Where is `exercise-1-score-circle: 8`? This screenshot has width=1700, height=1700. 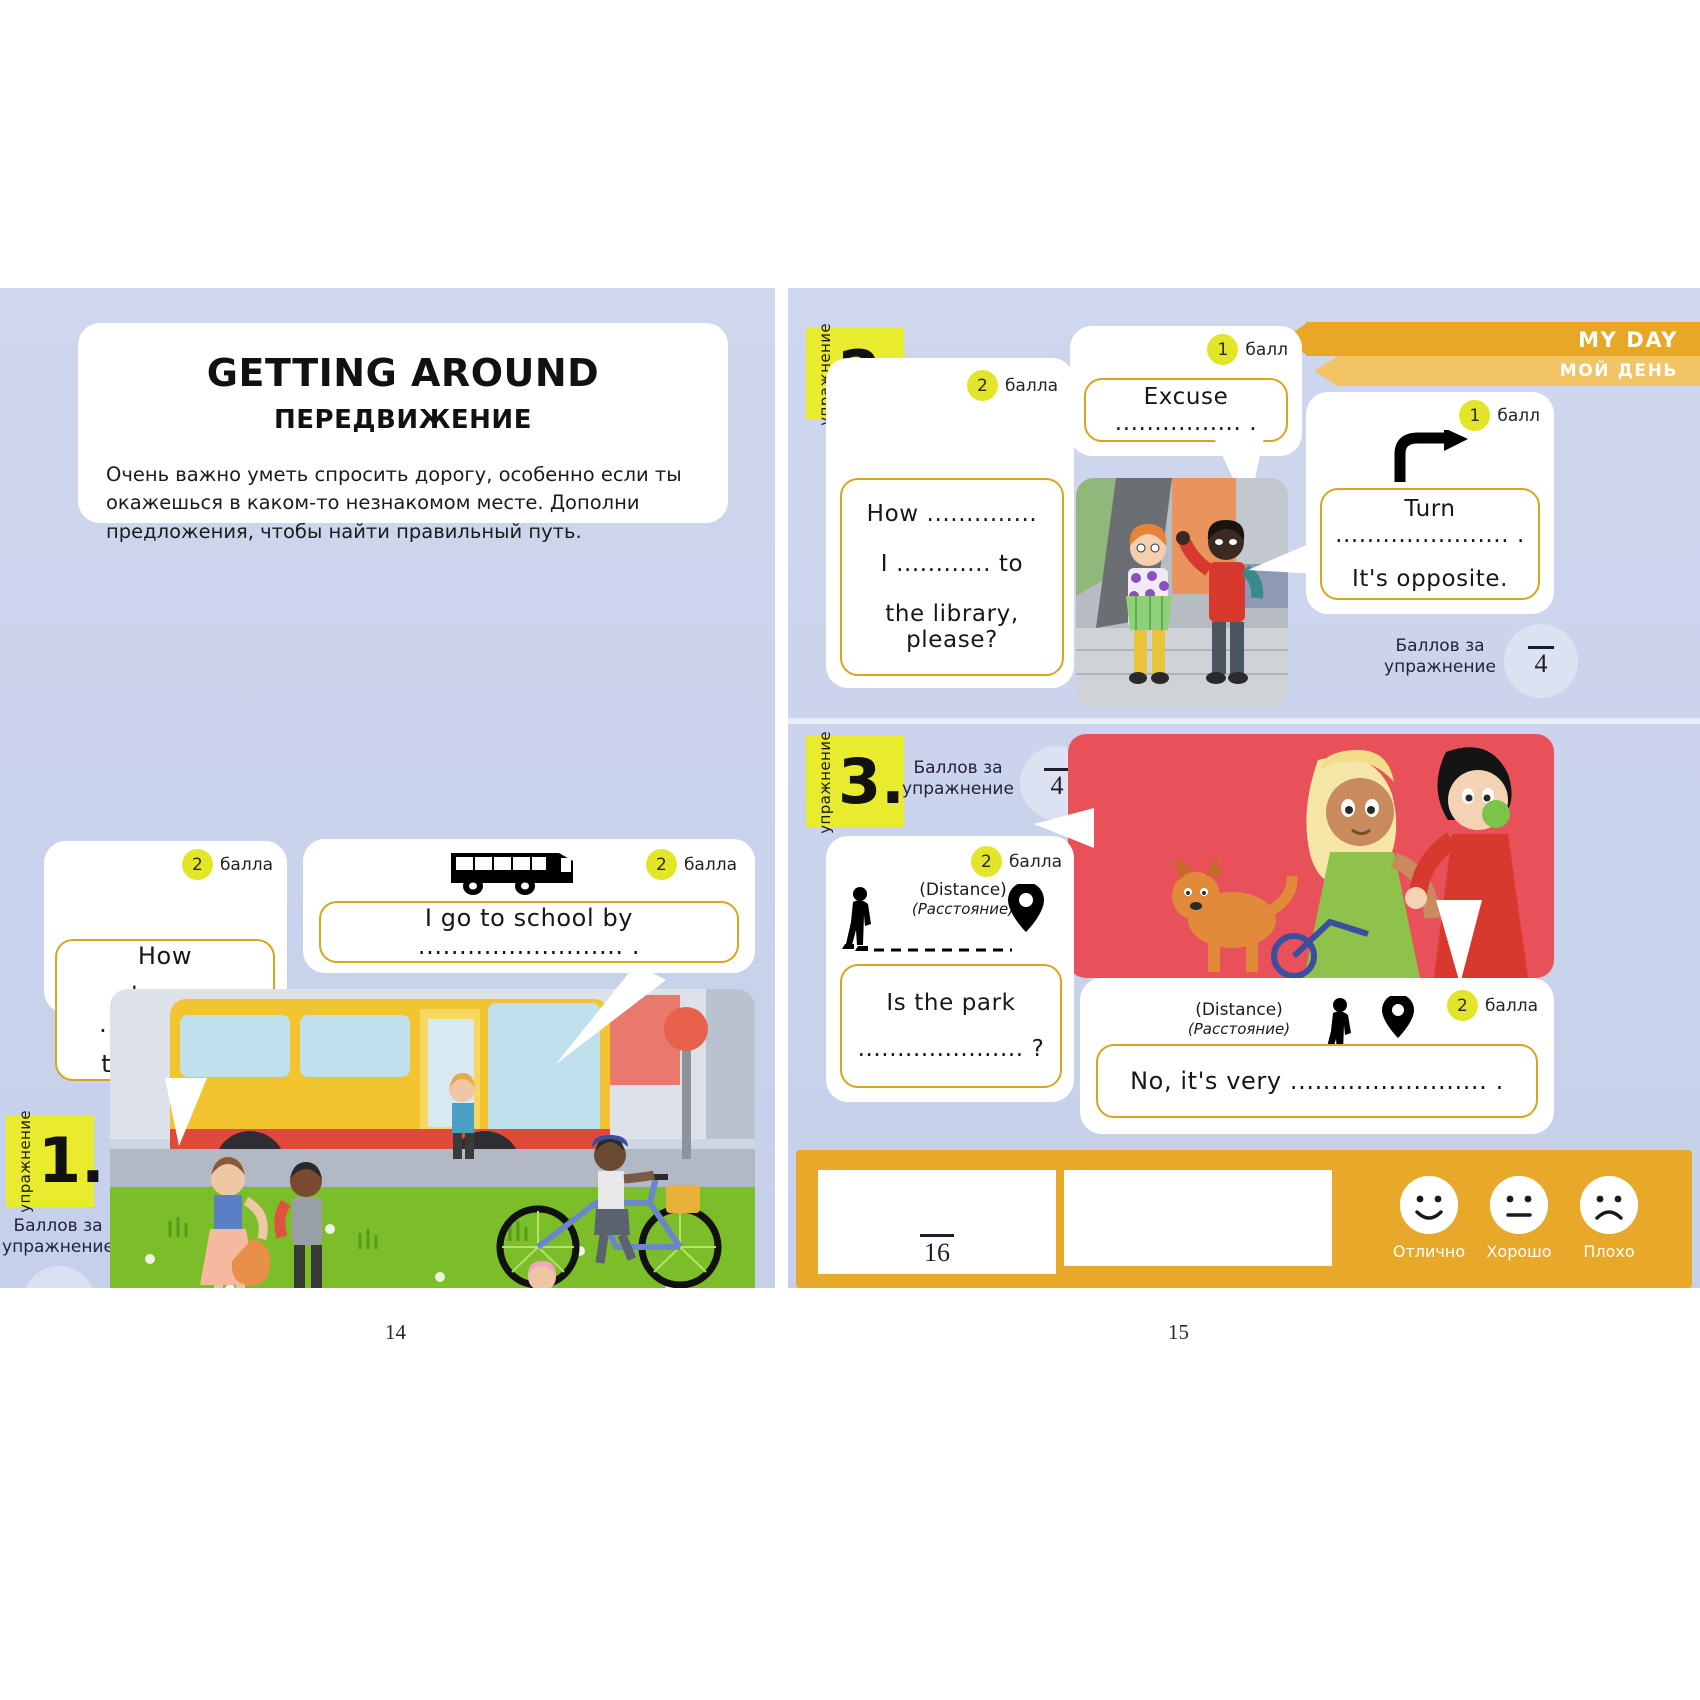
exercise-1-score-circle: 8 is located at coordinates (59, 1277).